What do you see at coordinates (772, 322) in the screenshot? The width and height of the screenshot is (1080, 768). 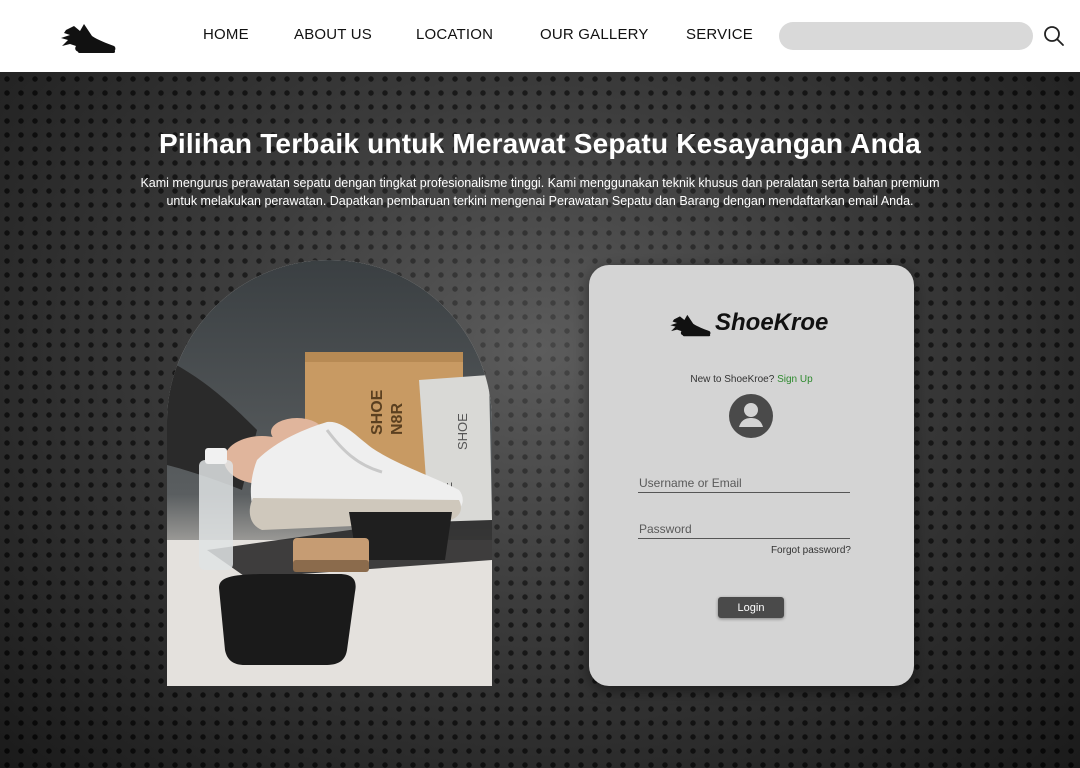 I see `brand-name: ShoeKroe` at bounding box center [772, 322].